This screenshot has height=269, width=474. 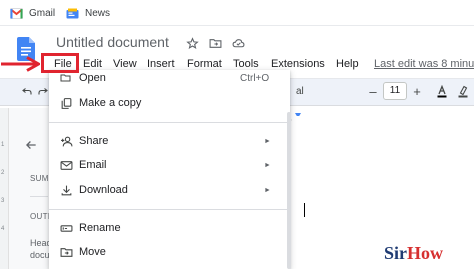 What do you see at coordinates (168, 141) in the screenshot?
I see `menu-item-share: Share ►` at bounding box center [168, 141].